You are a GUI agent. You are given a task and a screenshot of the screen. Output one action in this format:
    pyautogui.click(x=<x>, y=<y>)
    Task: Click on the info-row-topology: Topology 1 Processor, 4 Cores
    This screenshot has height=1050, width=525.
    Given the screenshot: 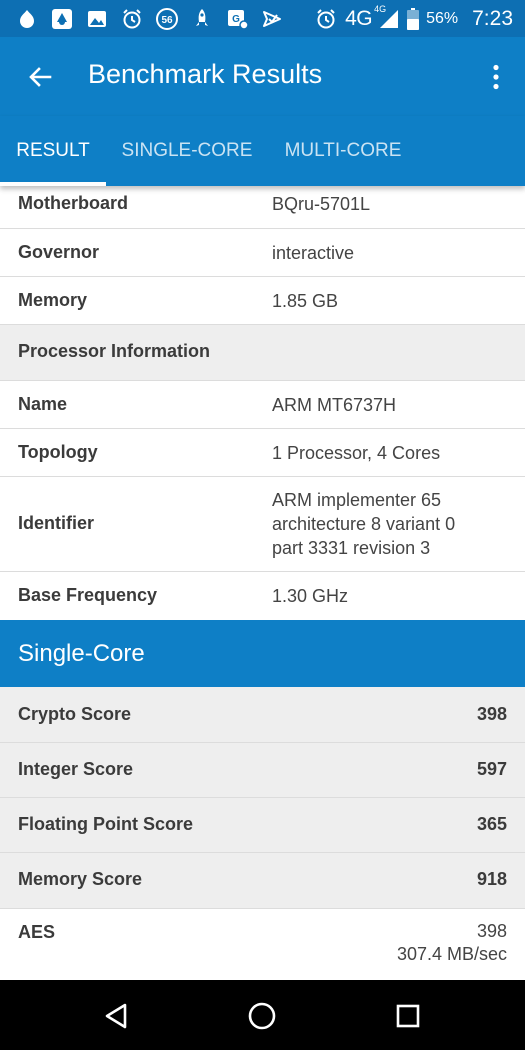 What is the action you would take?
    pyautogui.click(x=262, y=453)
    